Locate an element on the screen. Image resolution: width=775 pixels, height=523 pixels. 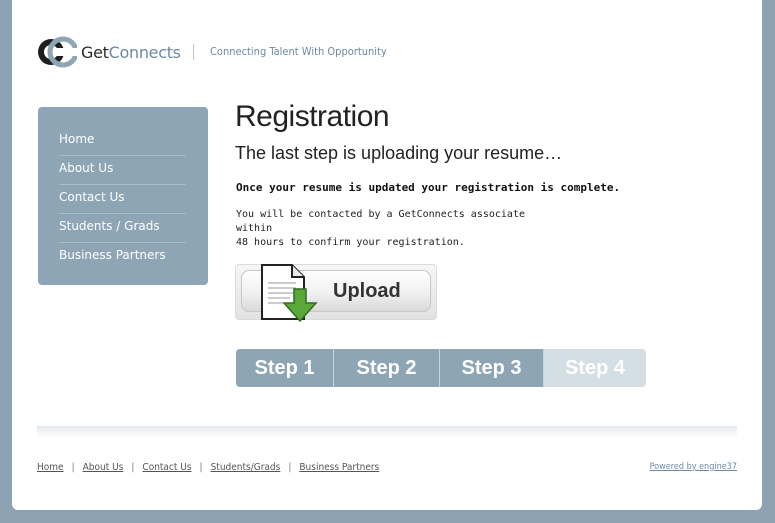
footer-link-business-partners: Business Partners is located at coordinates (339, 467).